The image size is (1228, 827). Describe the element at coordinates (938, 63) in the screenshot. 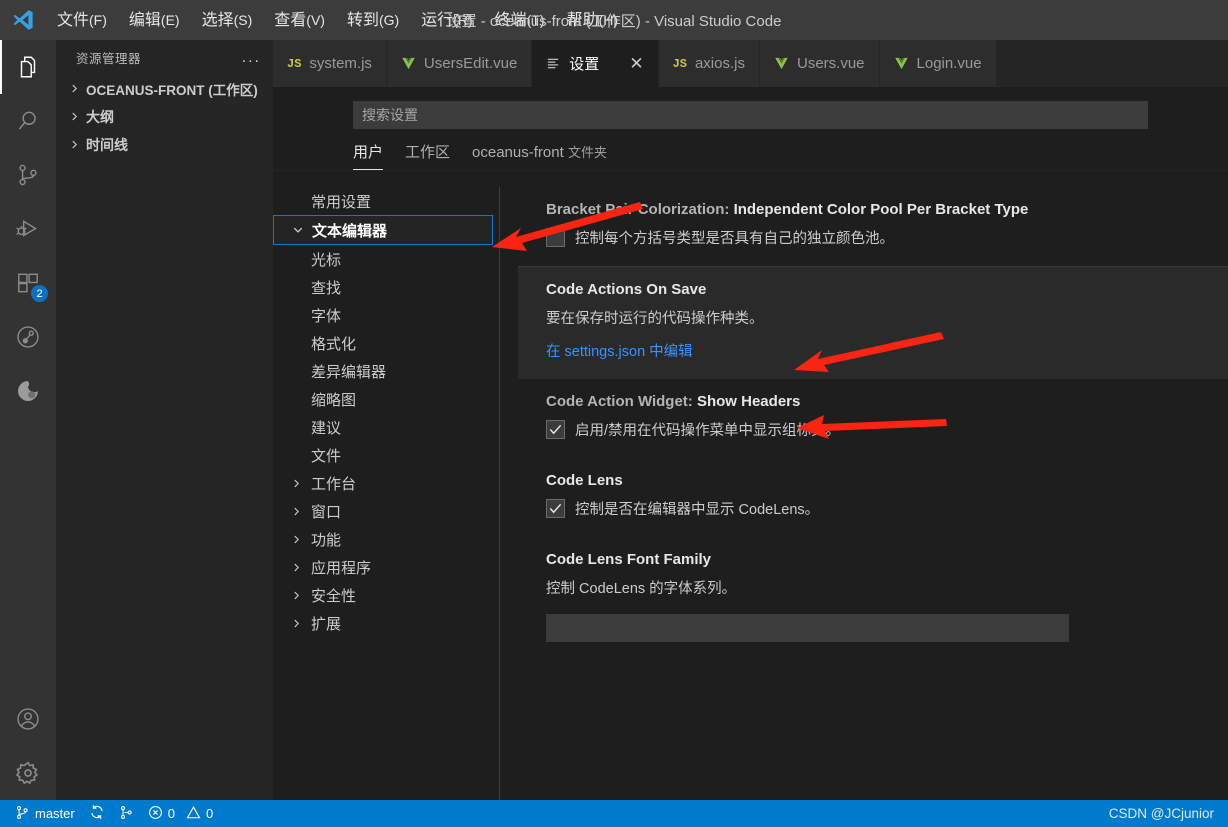

I see `tab-login-vue: Login.vue` at that location.